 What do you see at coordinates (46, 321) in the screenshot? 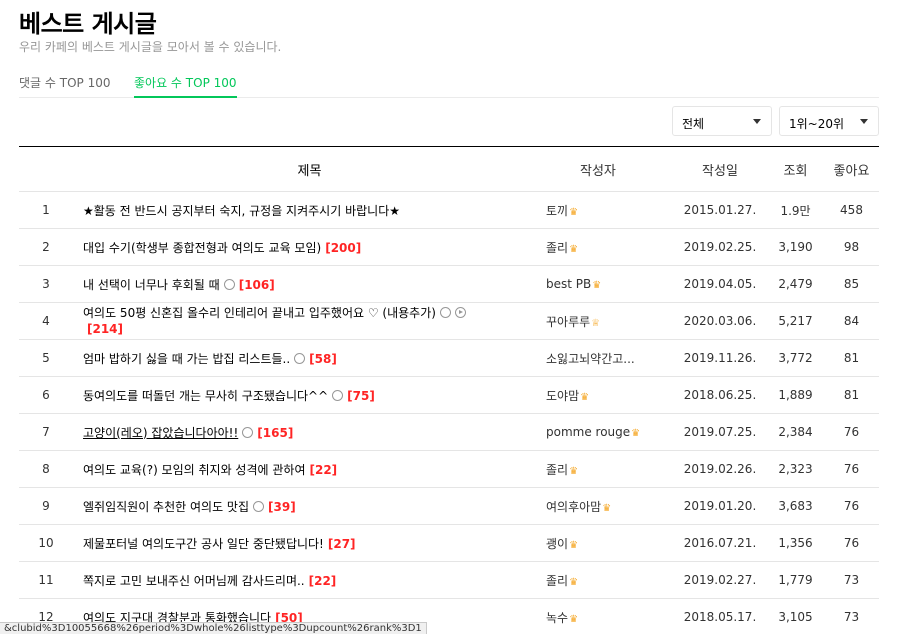
I see `rank-number: 4` at bounding box center [46, 321].